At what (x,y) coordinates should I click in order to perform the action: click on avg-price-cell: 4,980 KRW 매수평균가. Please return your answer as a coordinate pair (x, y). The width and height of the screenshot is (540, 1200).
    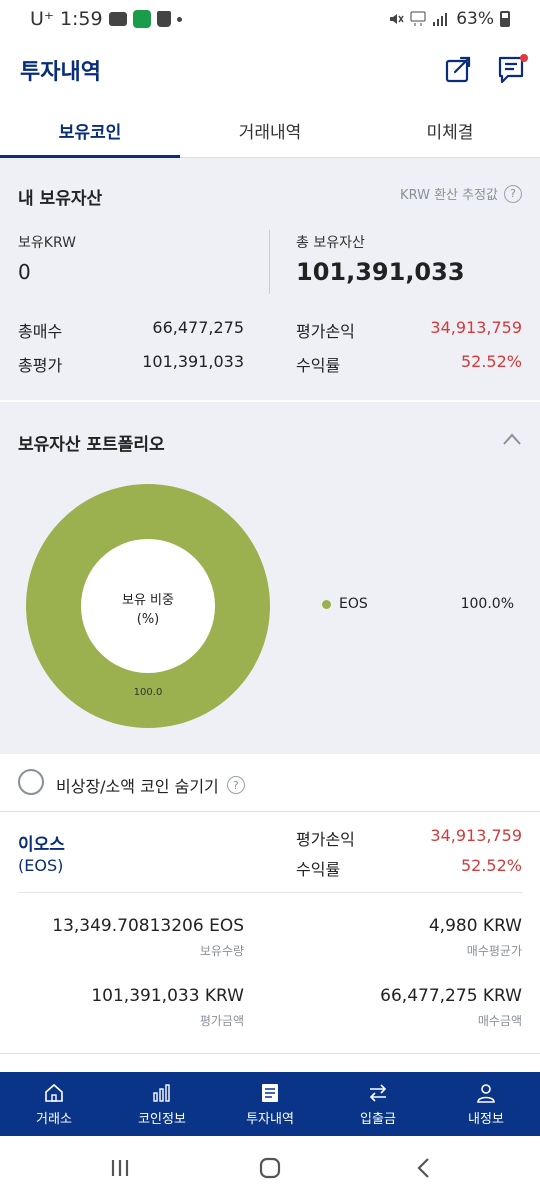
    Looking at the image, I should click on (475, 937).